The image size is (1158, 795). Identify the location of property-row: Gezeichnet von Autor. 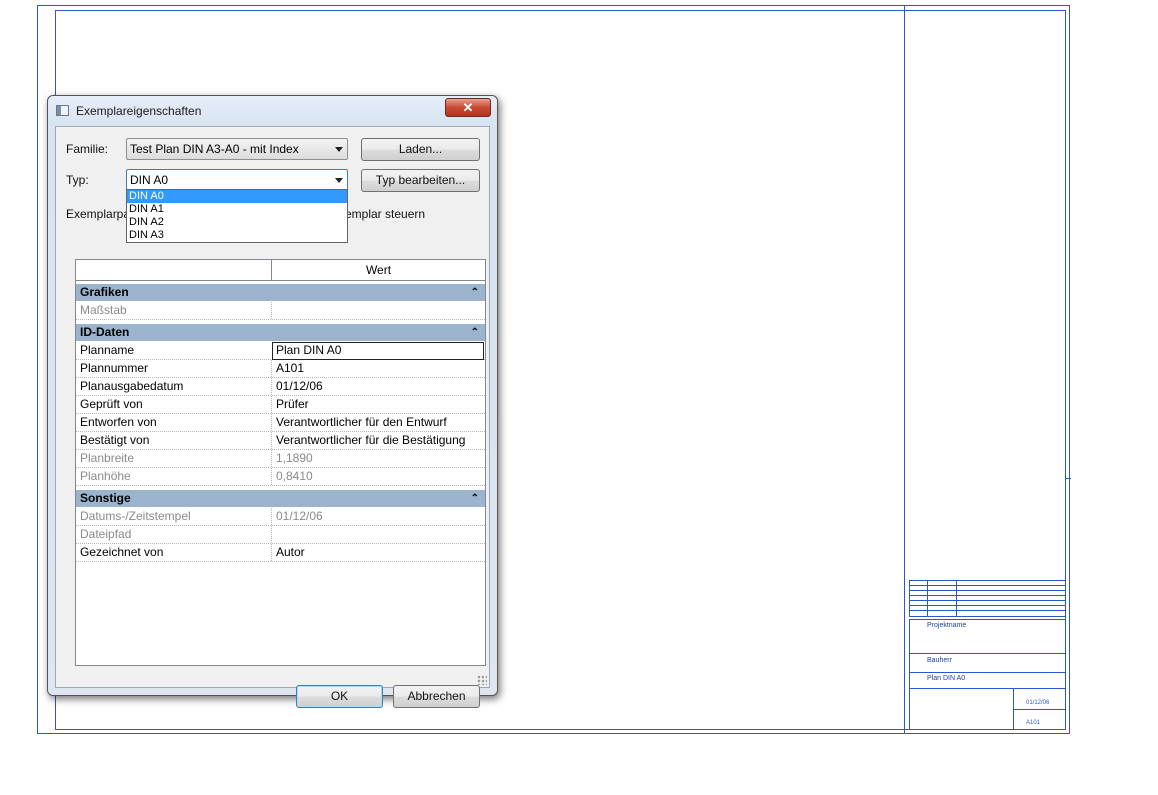
(280, 553).